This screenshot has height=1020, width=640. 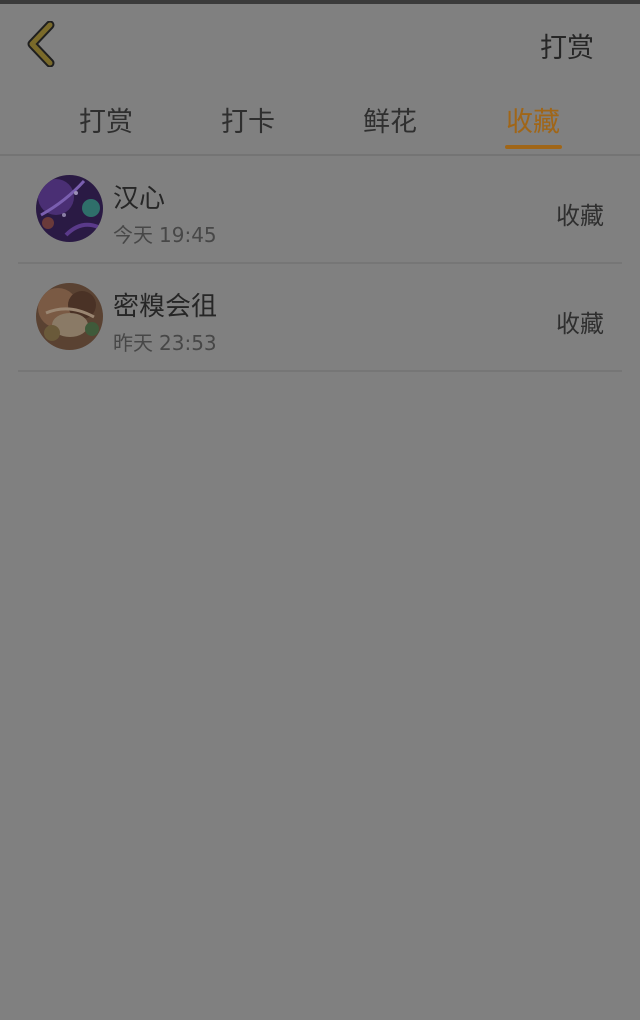 I want to click on timestamp-date: 昨天, so click(x=133, y=343).